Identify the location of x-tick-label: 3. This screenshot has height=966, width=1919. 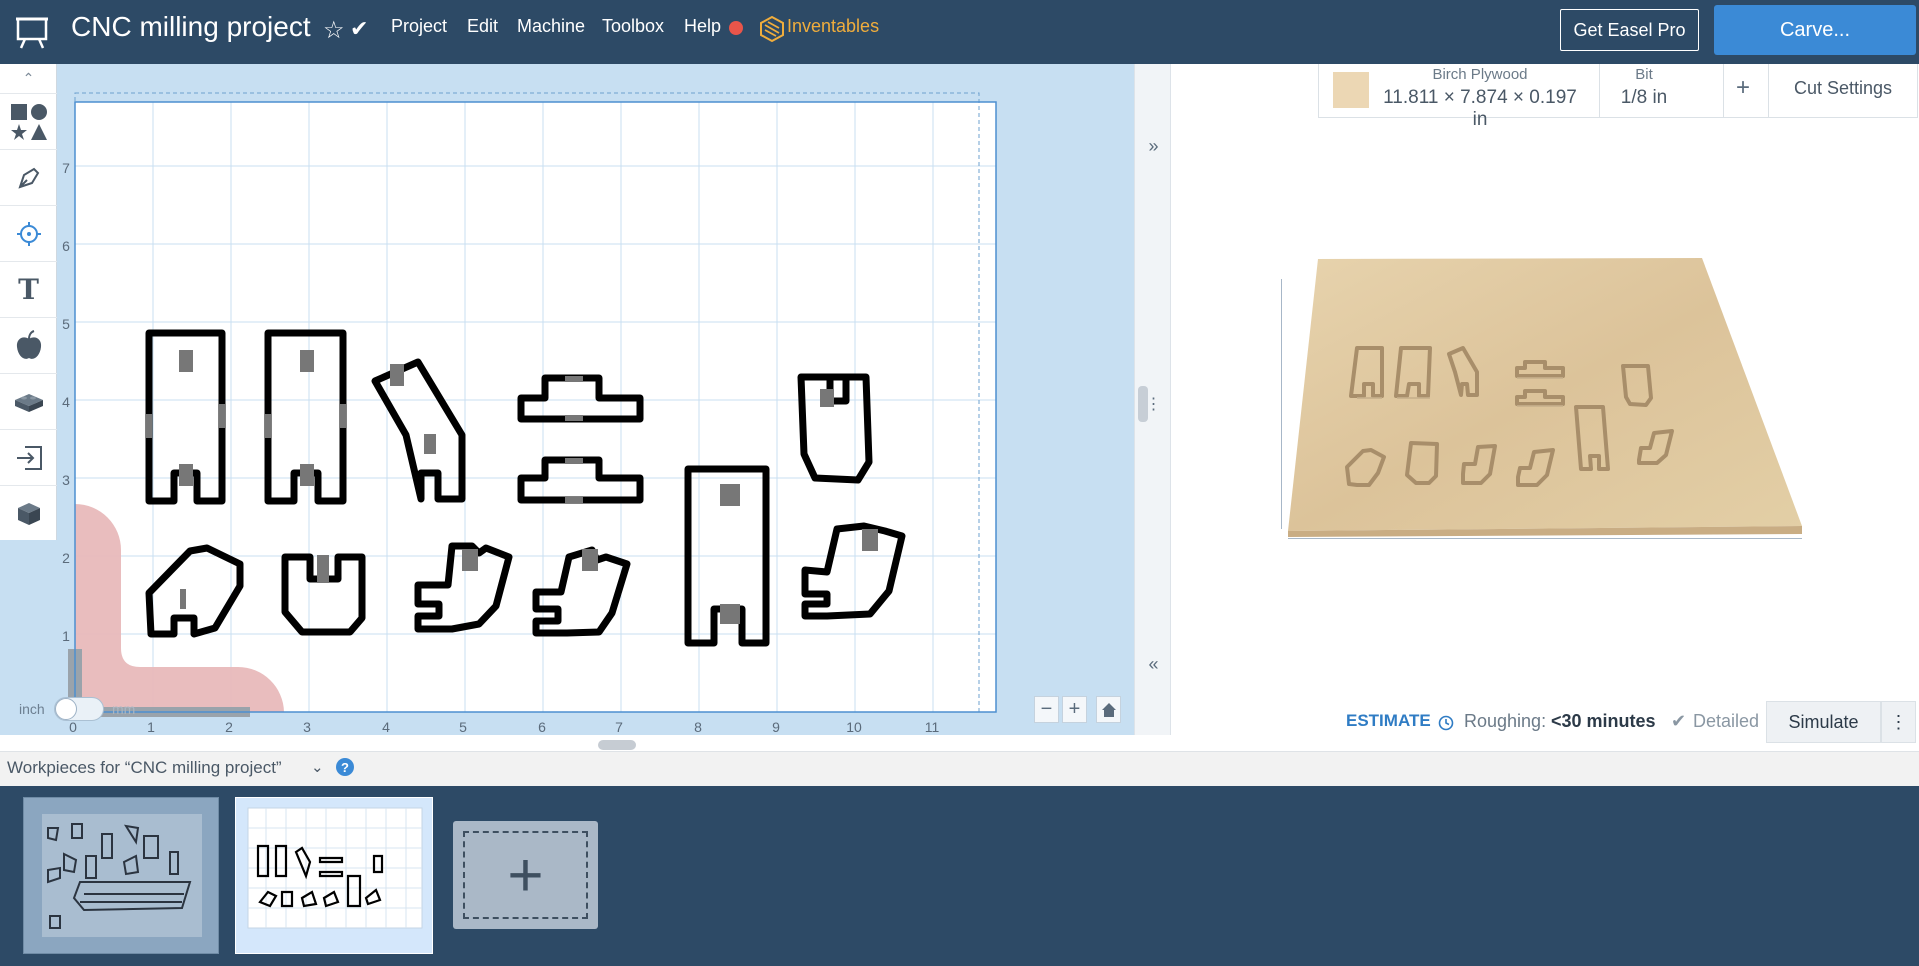
(307, 727).